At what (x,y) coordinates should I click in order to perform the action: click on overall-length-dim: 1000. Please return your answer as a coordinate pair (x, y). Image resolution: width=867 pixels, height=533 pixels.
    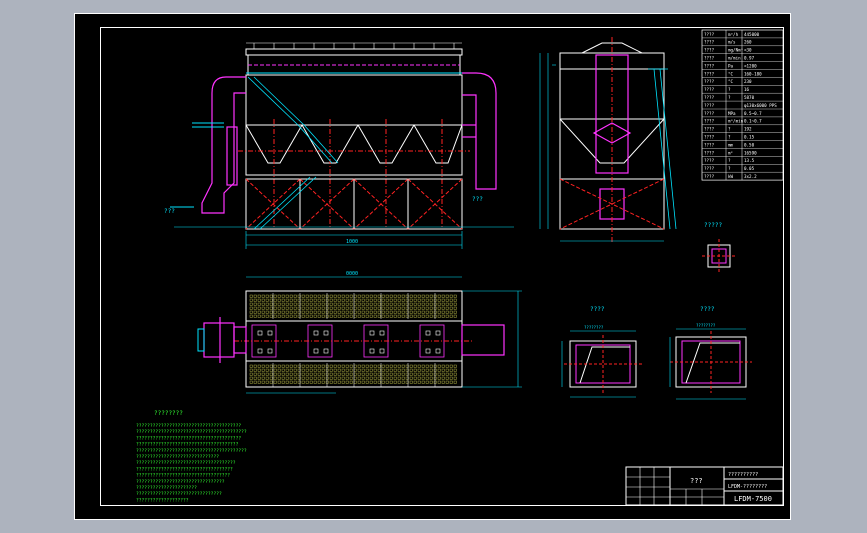
    Looking at the image, I should click on (352, 242).